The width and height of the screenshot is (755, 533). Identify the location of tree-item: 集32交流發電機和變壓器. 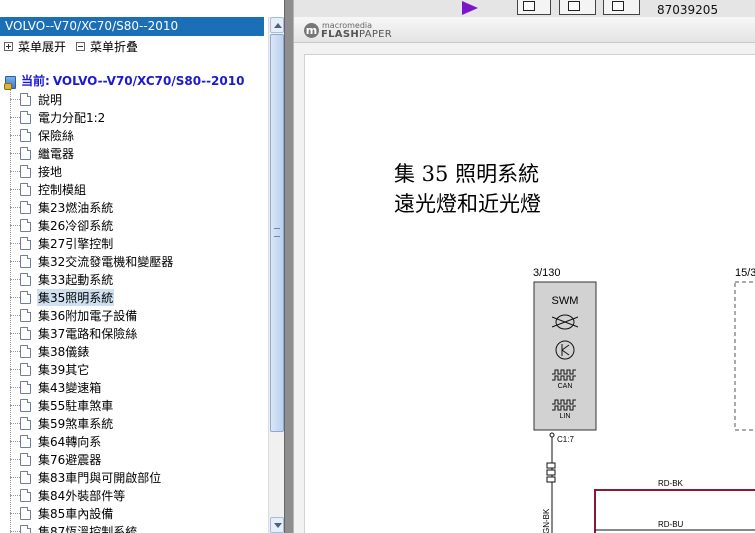
(139, 261).